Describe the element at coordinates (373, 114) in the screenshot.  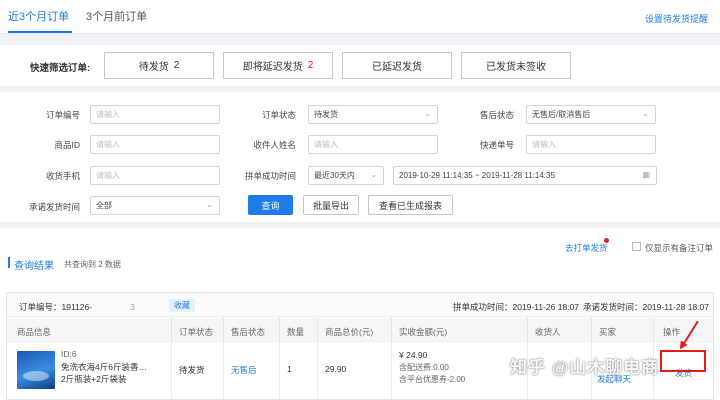
I see `order-status-select: 待发货 ⌄` at that location.